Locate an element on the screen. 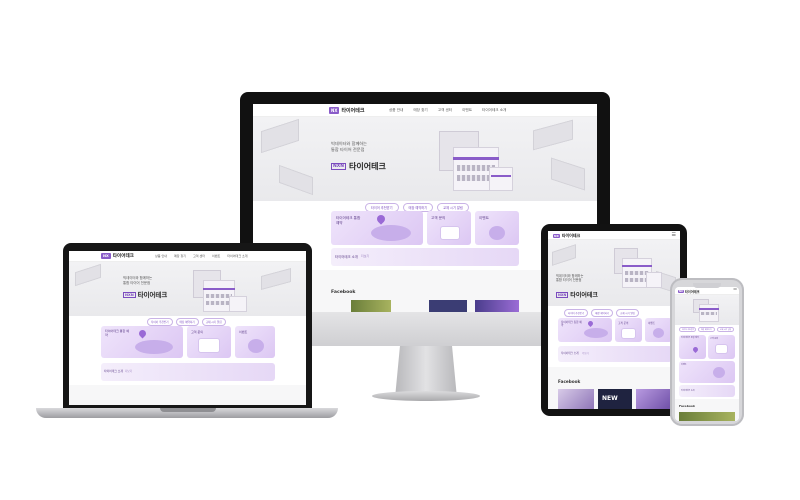  hero-copy: 빅데이터와 함께하는 통합 타이어 전문점 is located at coordinates (569, 278).